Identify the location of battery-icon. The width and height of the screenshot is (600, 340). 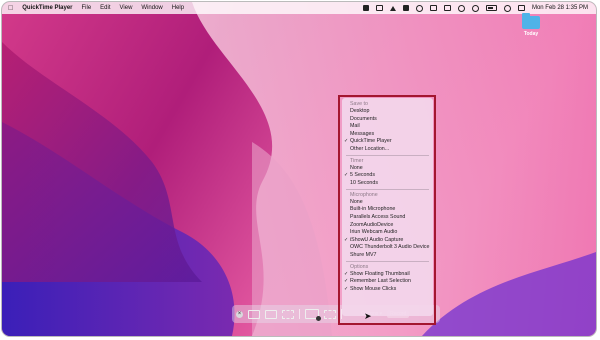
(491, 8).